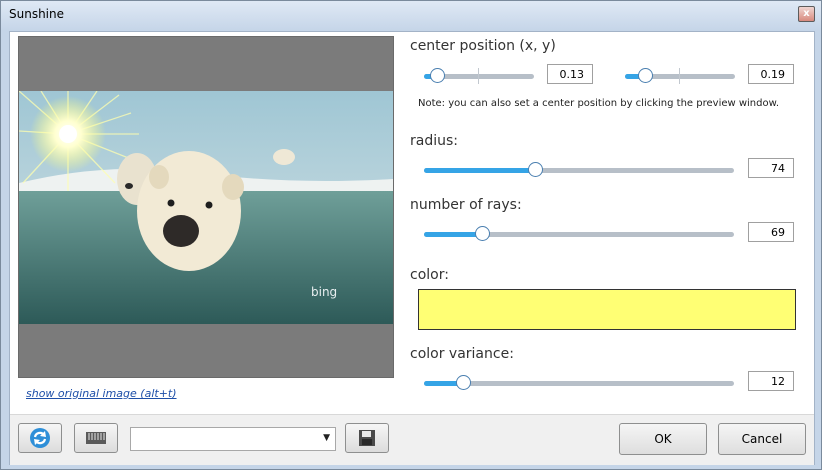  Describe the element at coordinates (771, 381) in the screenshot. I see `color-variance-field: 12` at that location.